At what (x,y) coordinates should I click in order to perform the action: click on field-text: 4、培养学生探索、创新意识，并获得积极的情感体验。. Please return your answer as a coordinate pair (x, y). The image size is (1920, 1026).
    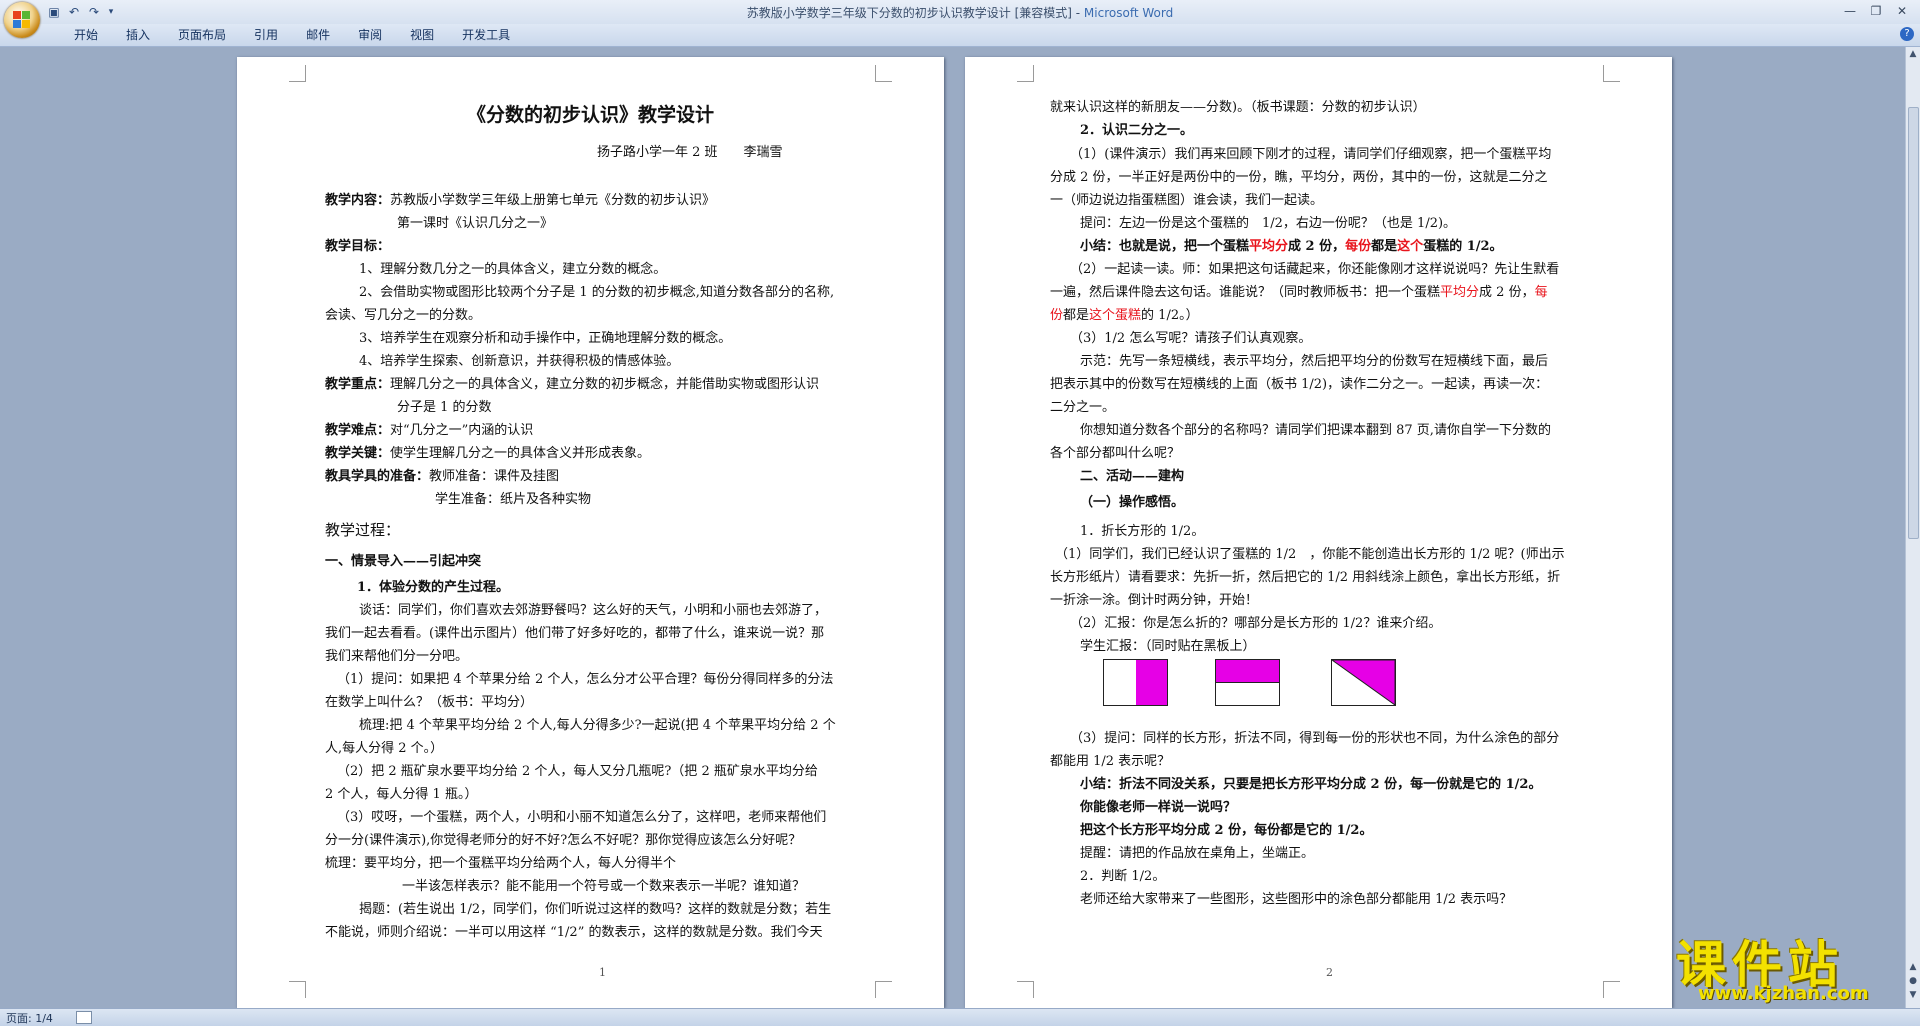
    Looking at the image, I should click on (519, 361).